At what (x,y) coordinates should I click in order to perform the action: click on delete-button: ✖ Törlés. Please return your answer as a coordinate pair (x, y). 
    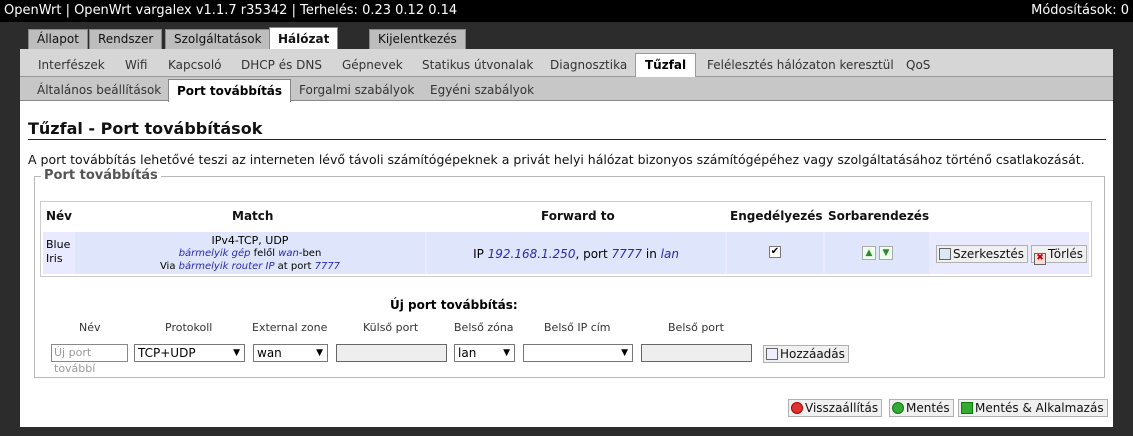
    Looking at the image, I should click on (1059, 255).